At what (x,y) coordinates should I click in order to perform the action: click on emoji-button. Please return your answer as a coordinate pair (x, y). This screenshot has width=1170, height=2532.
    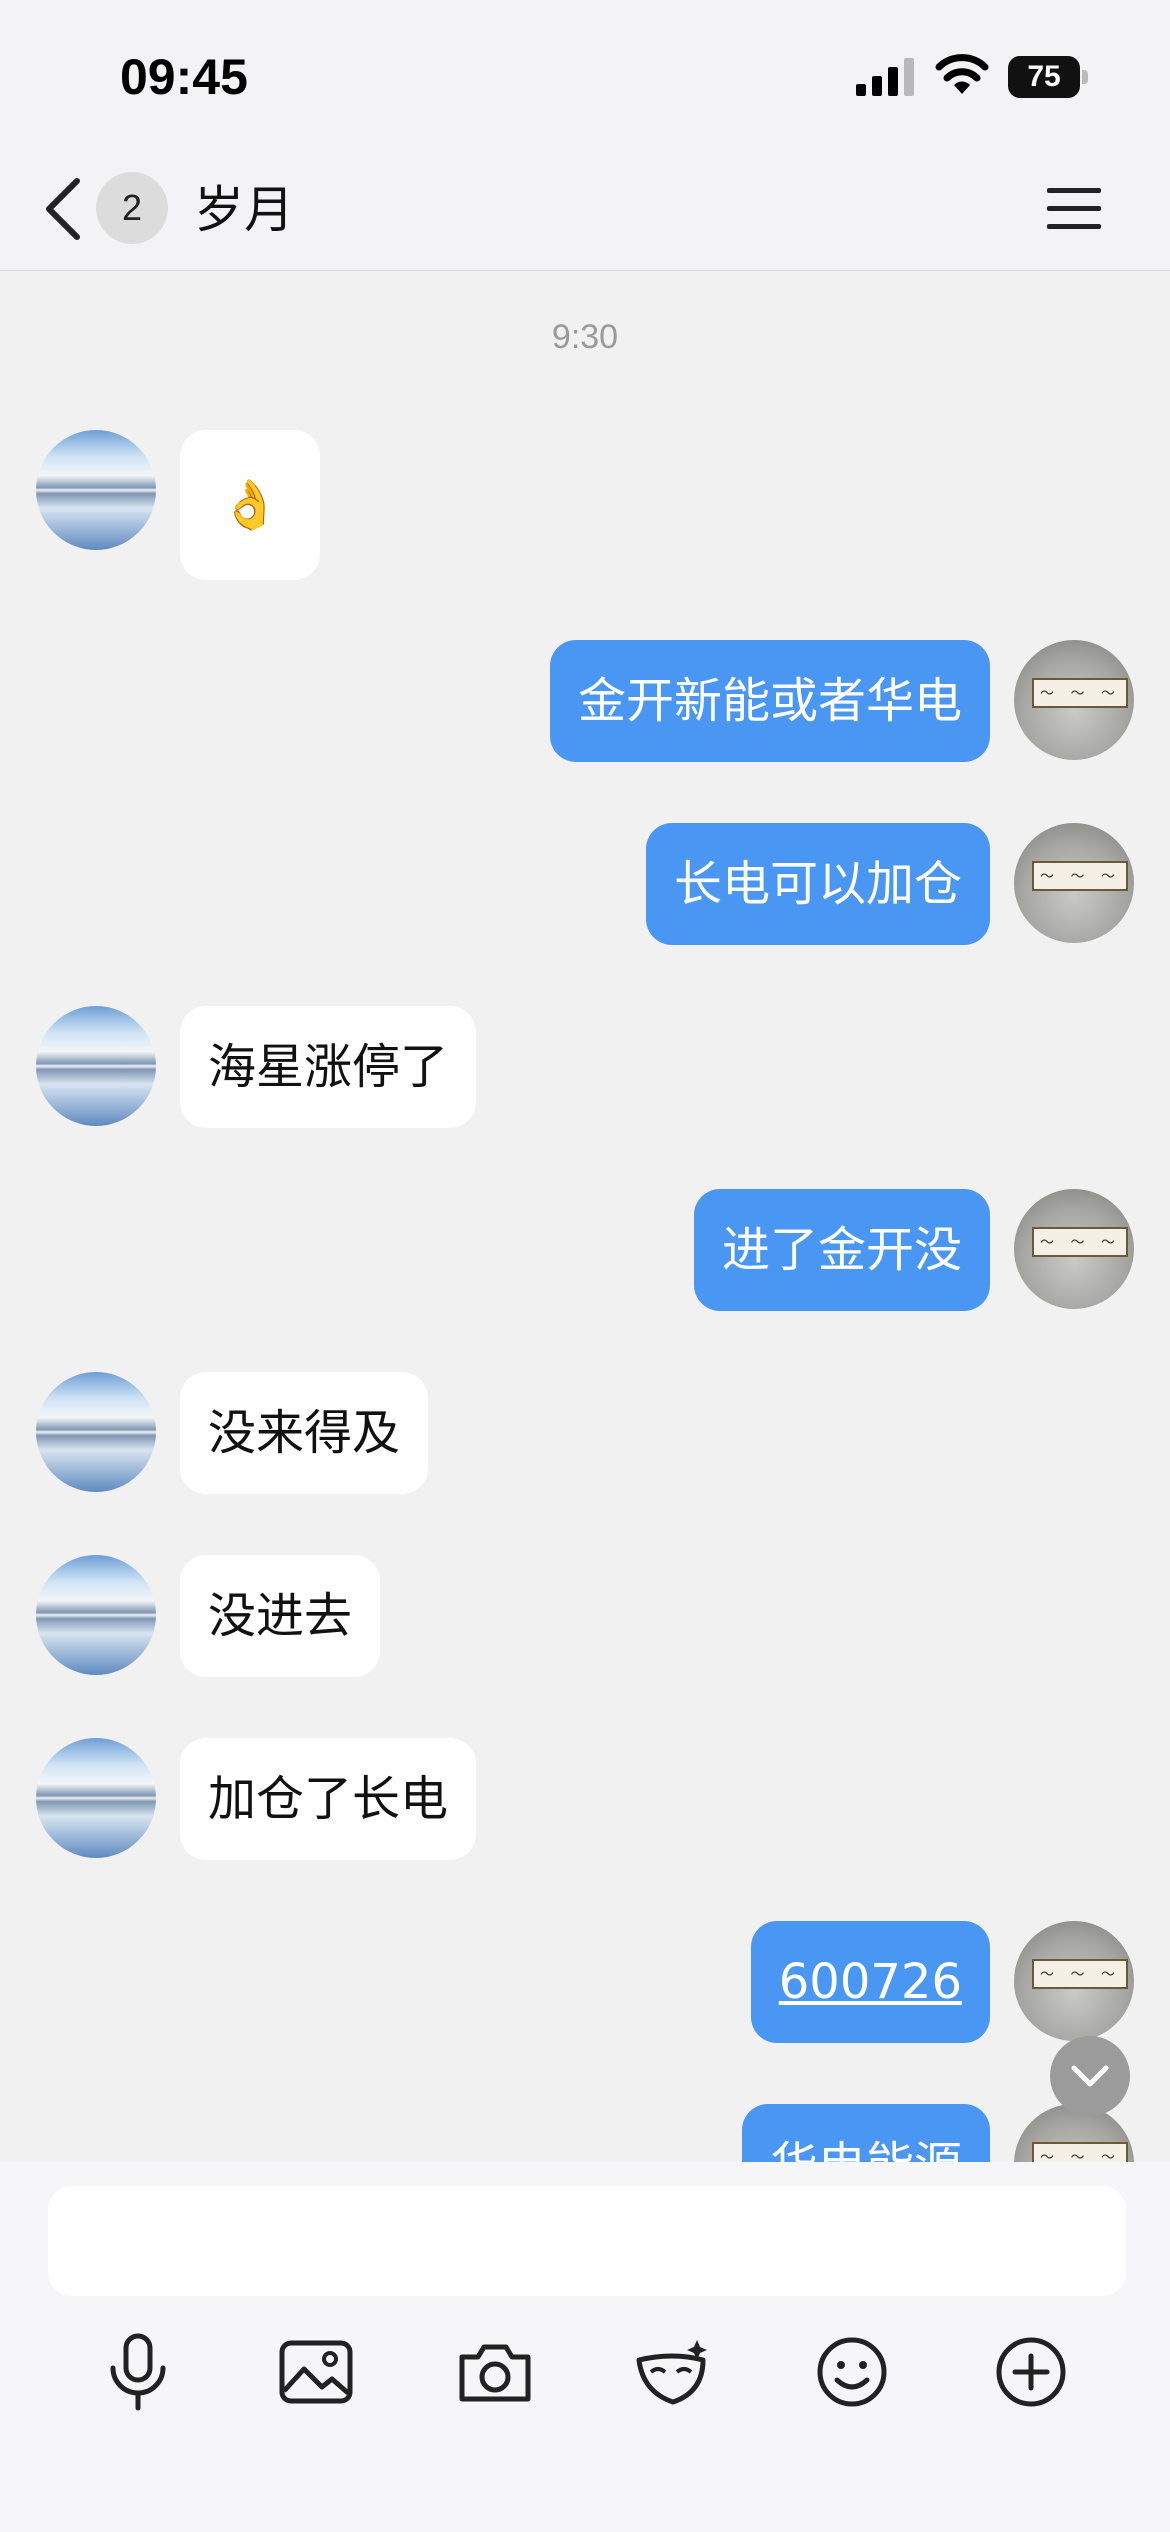
    Looking at the image, I should click on (852, 2372).